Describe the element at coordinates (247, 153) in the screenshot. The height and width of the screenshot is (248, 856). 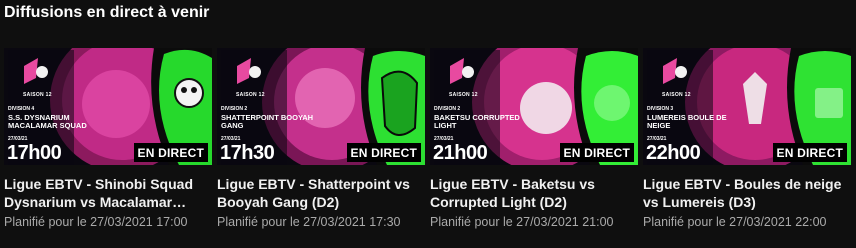
I see `match-time: 17h30` at that location.